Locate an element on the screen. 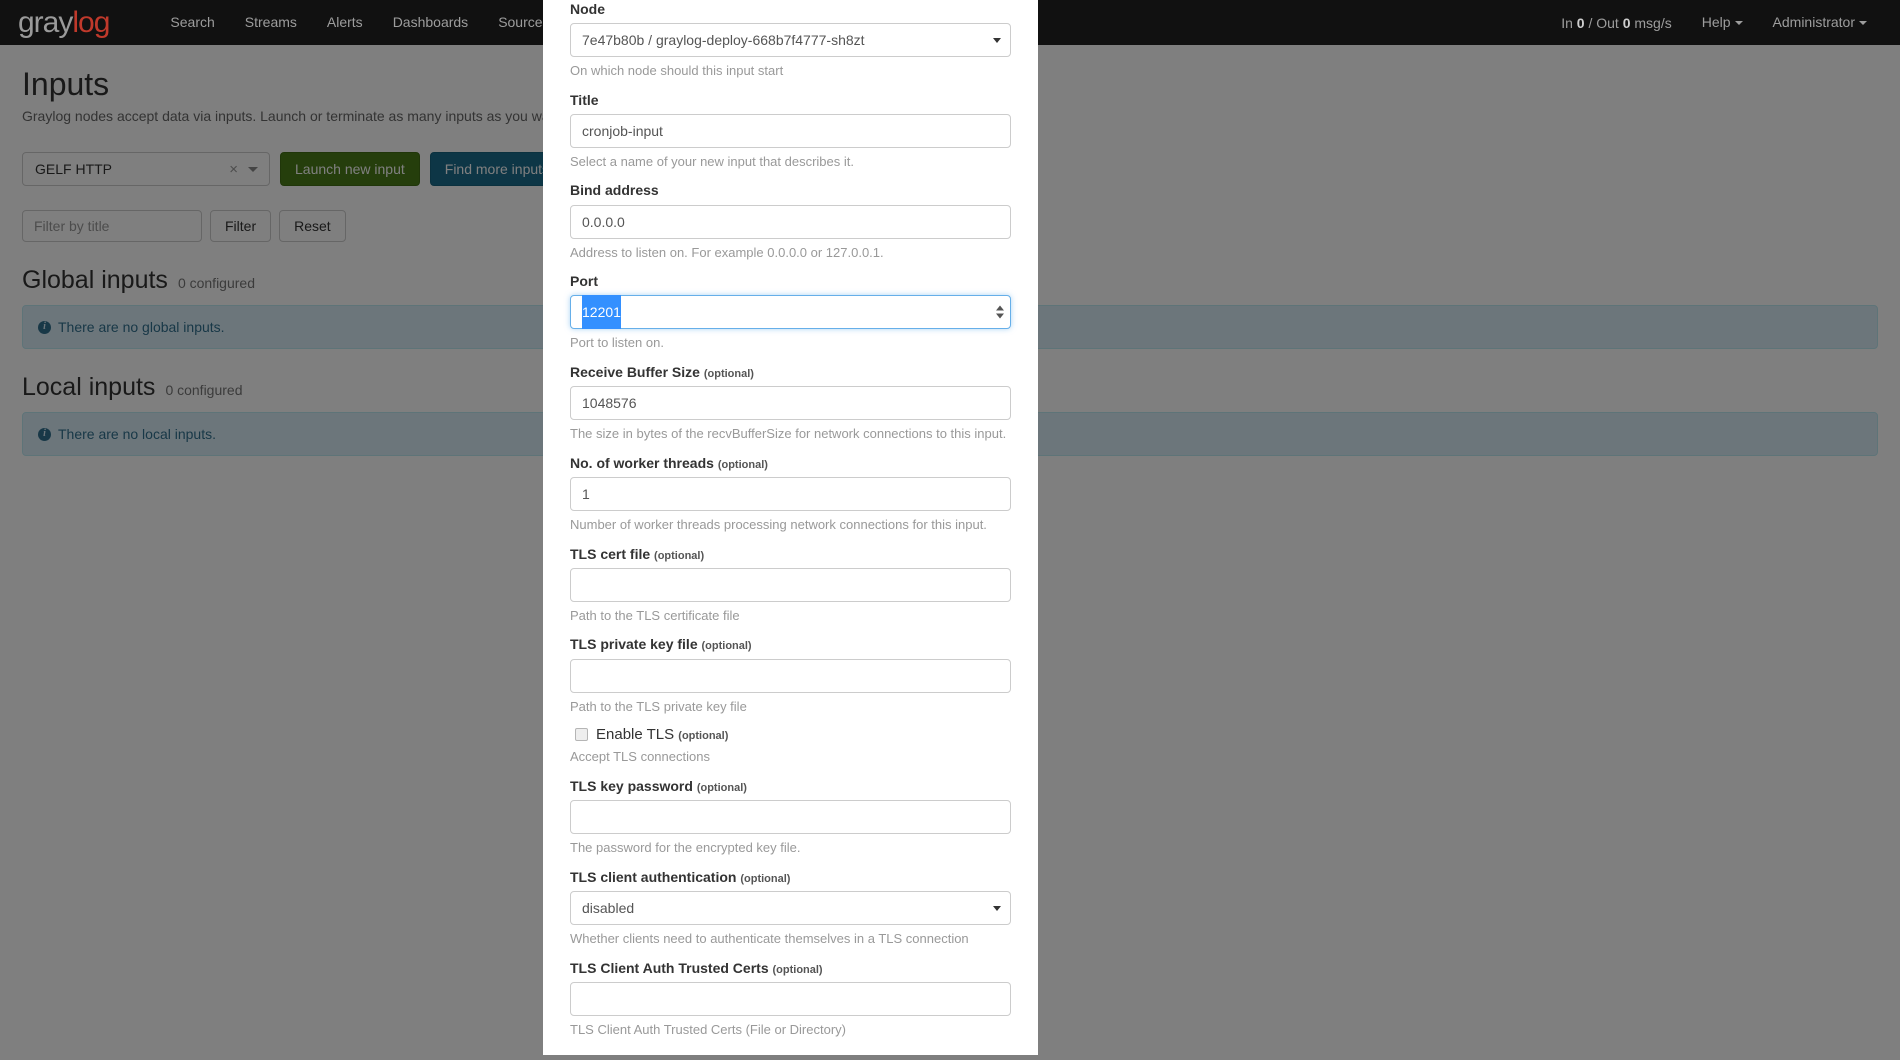  field-tls-cert-file-text: TLS cert file is located at coordinates (610, 553).